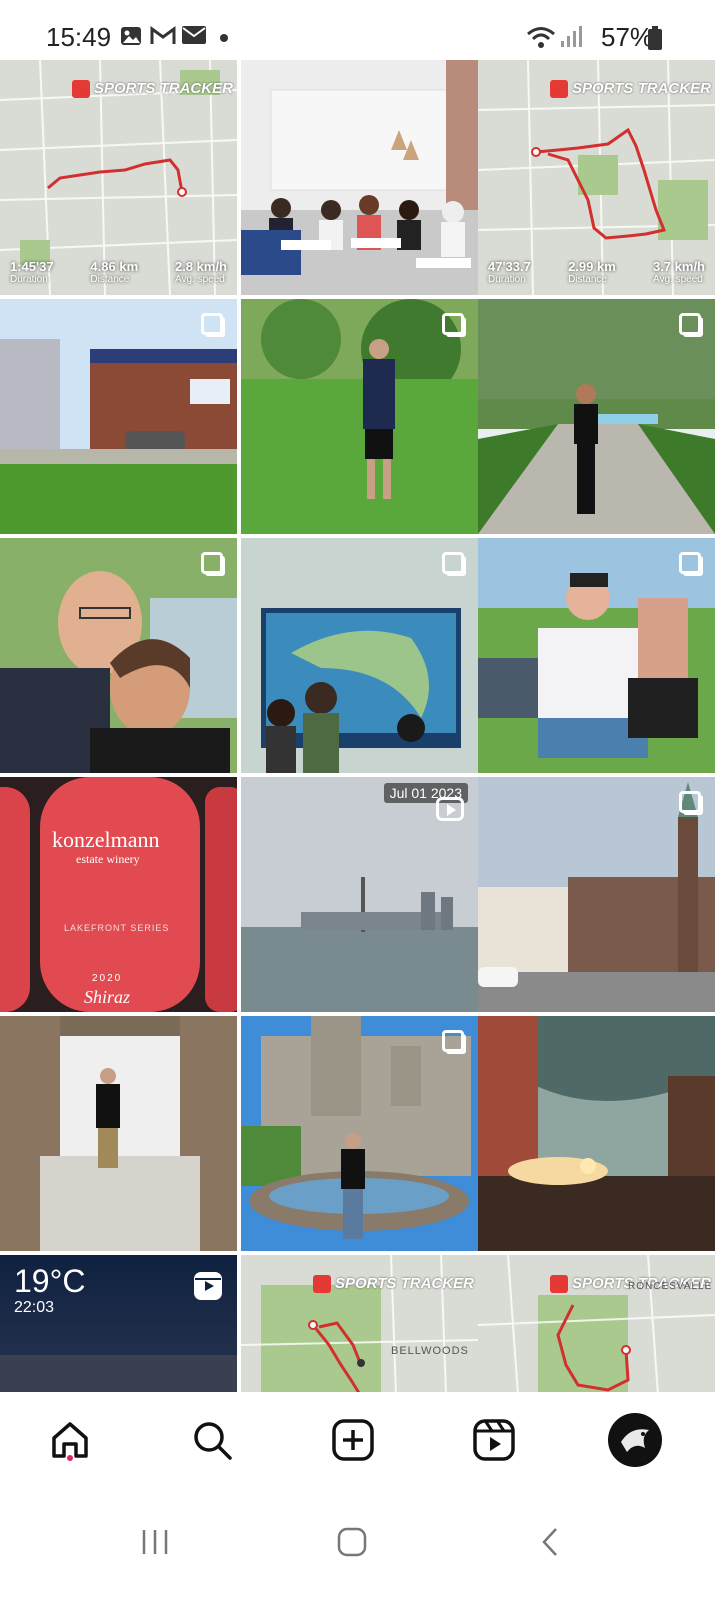 The height and width of the screenshot is (1600, 720). Describe the element at coordinates (107, 997) in the screenshot. I see `wine-name: Shiraz` at that location.